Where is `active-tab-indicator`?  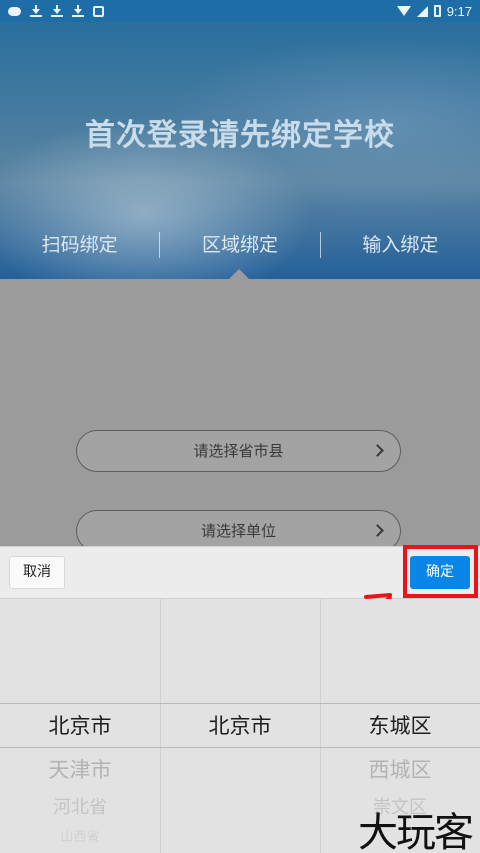 active-tab-indicator is located at coordinates (239, 274).